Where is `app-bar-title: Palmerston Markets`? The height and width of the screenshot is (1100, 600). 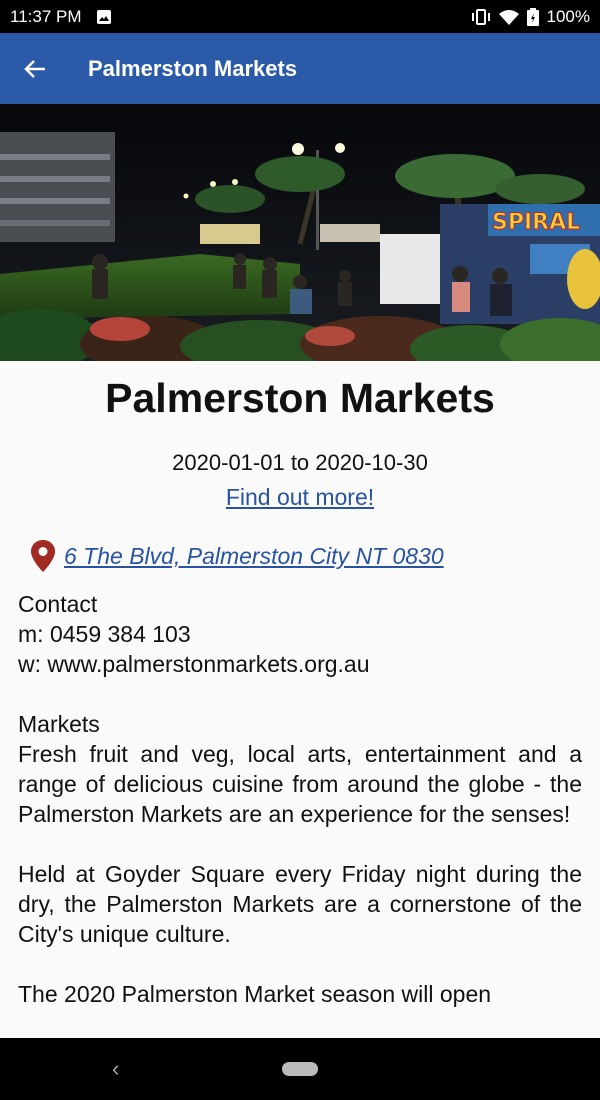
app-bar-title: Palmerston Markets is located at coordinates (193, 68).